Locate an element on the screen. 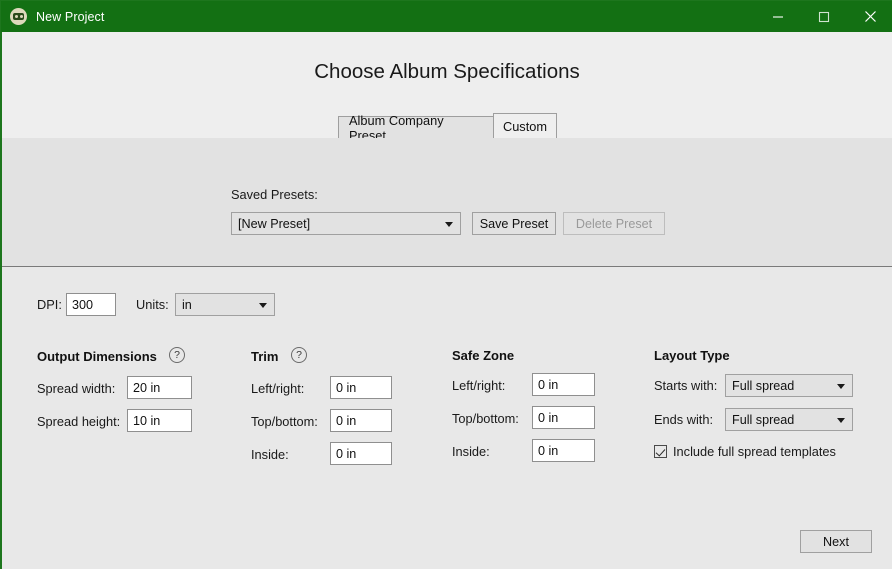  dpi-value: 300 is located at coordinates (83, 304).